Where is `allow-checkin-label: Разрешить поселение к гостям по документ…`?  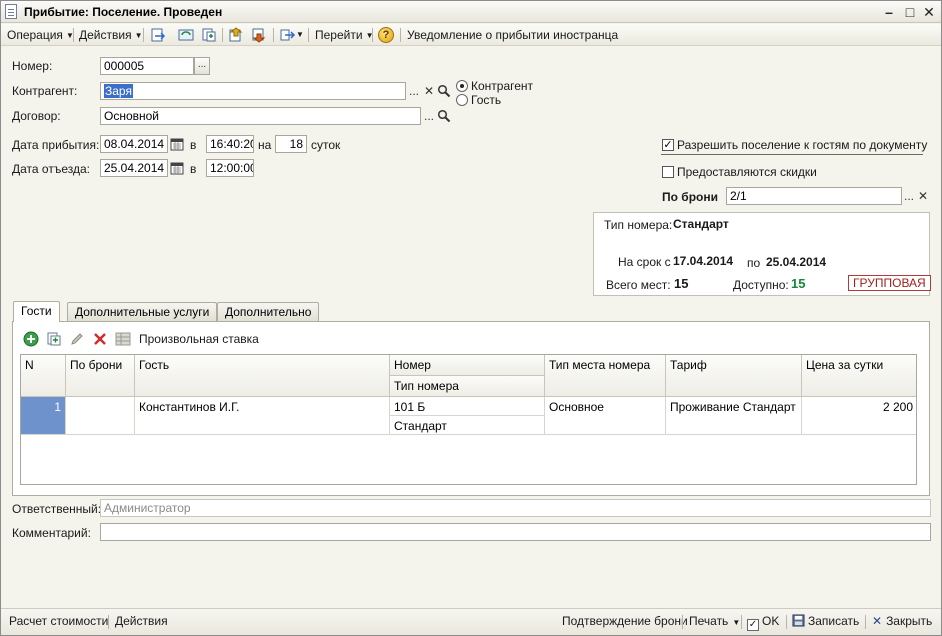 allow-checkin-label: Разрешить поселение к гостям по документ… is located at coordinates (802, 145).